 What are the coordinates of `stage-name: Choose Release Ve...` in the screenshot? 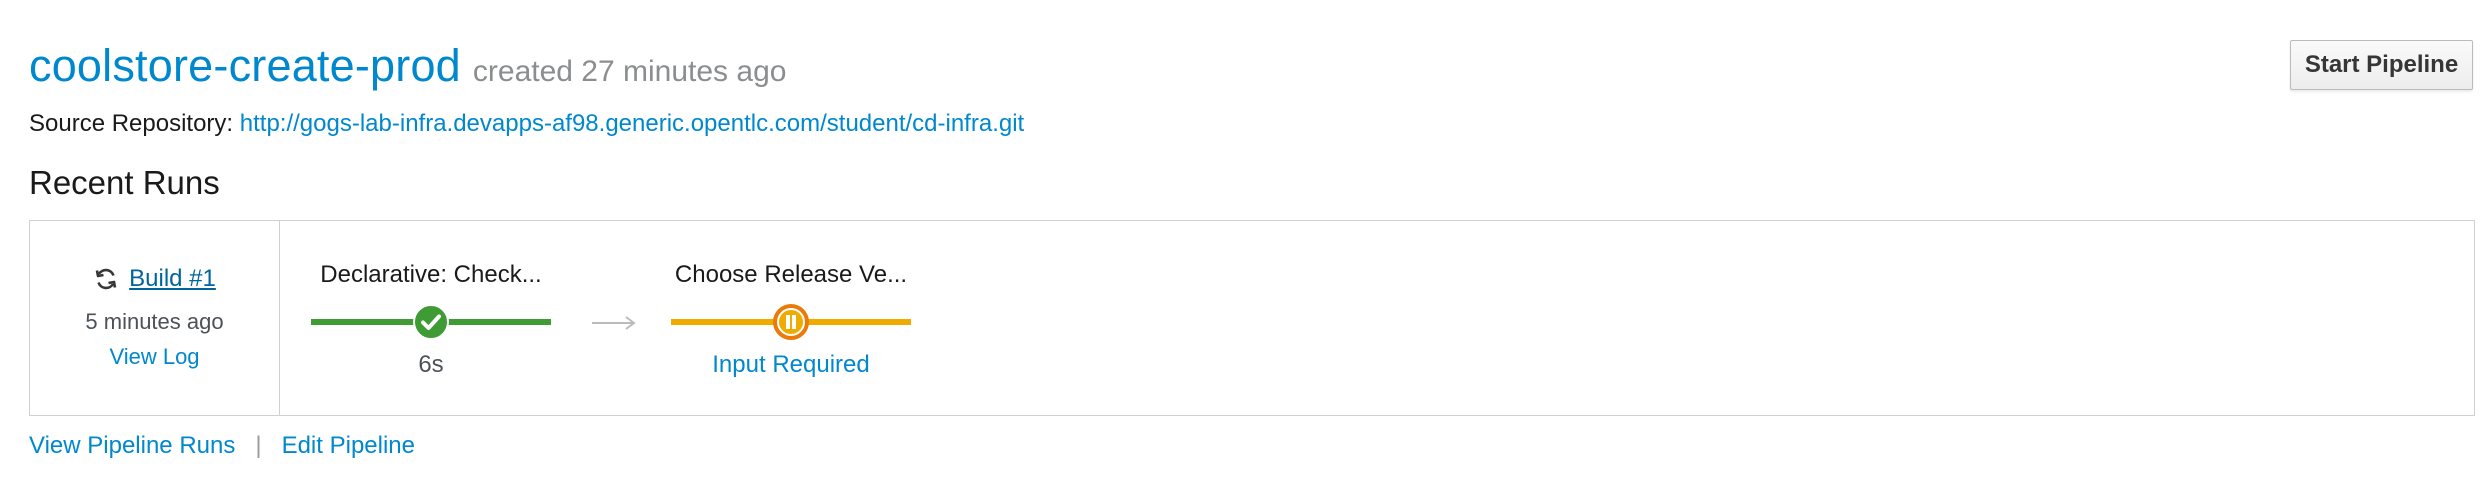 It's located at (791, 275).